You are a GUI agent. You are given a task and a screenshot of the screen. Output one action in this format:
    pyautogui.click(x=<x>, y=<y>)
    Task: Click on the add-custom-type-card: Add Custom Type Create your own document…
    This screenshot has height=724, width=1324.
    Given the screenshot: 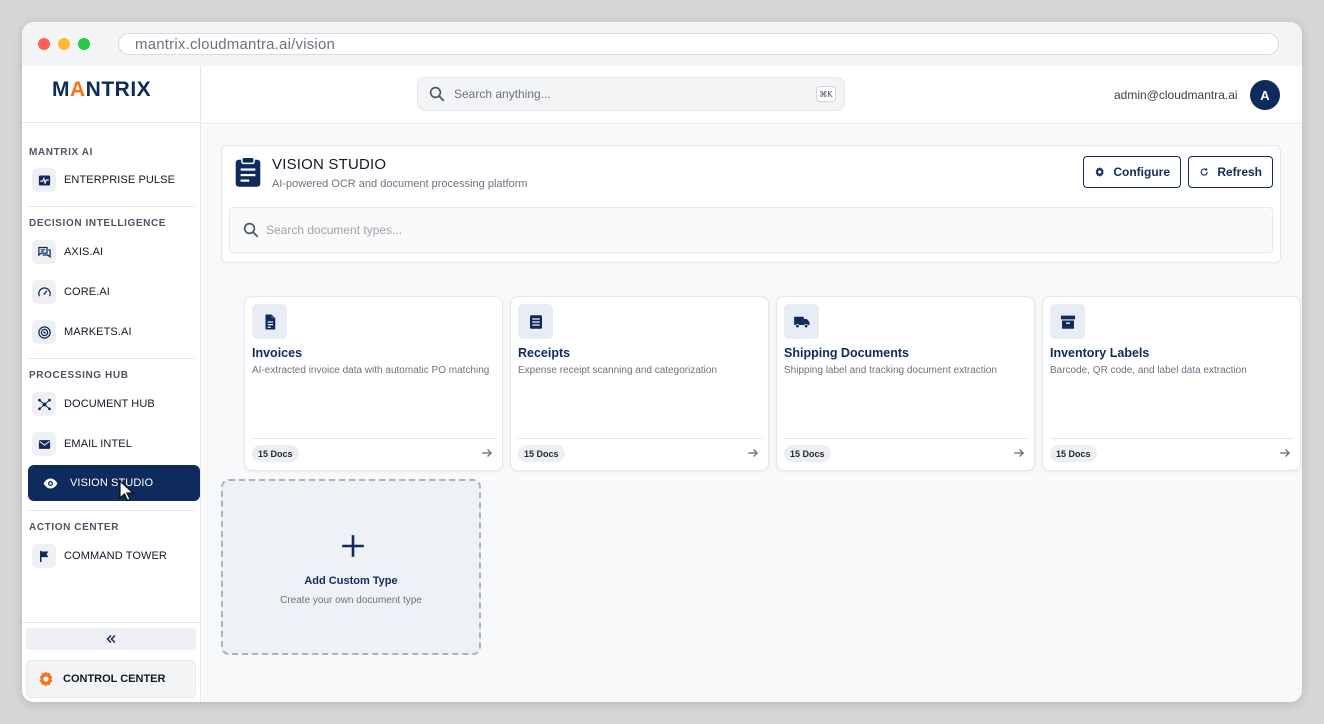 What is the action you would take?
    pyautogui.click(x=351, y=567)
    